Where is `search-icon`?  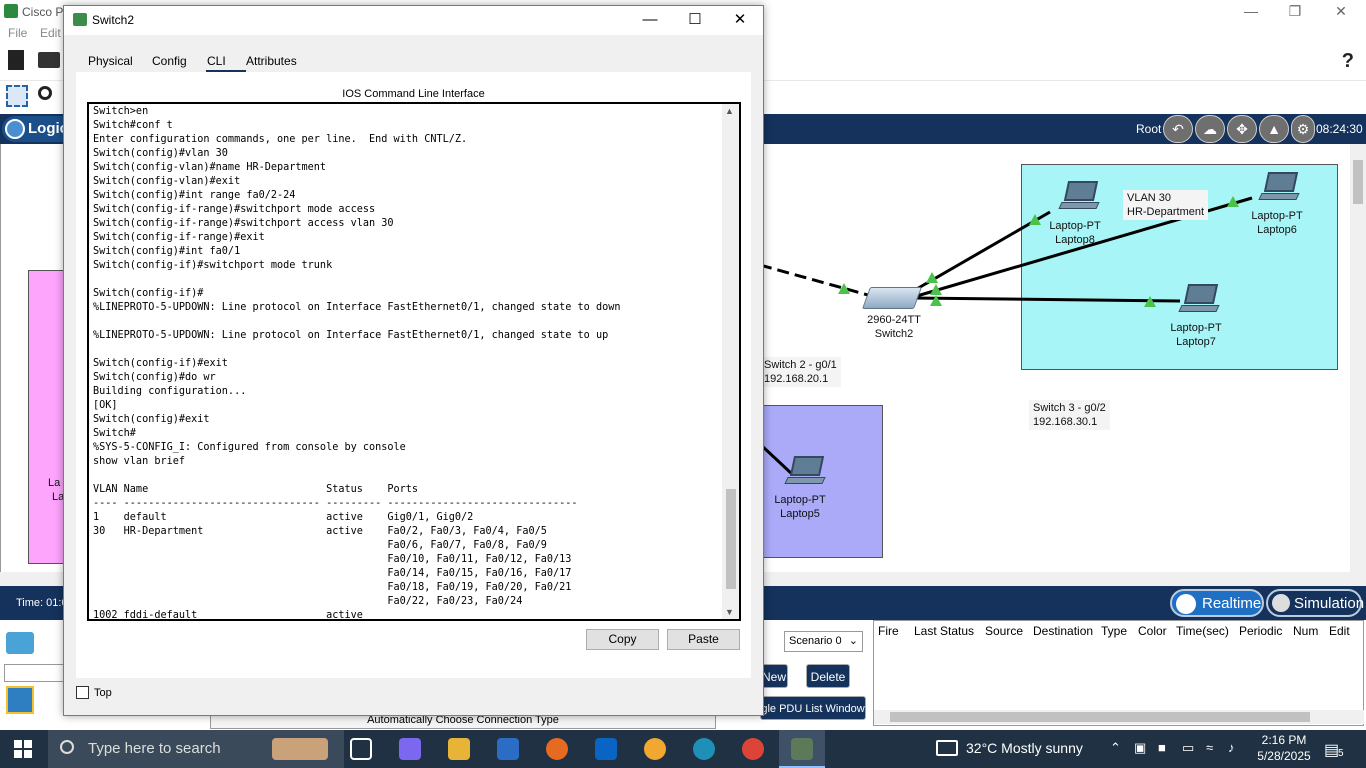 search-icon is located at coordinates (67, 747).